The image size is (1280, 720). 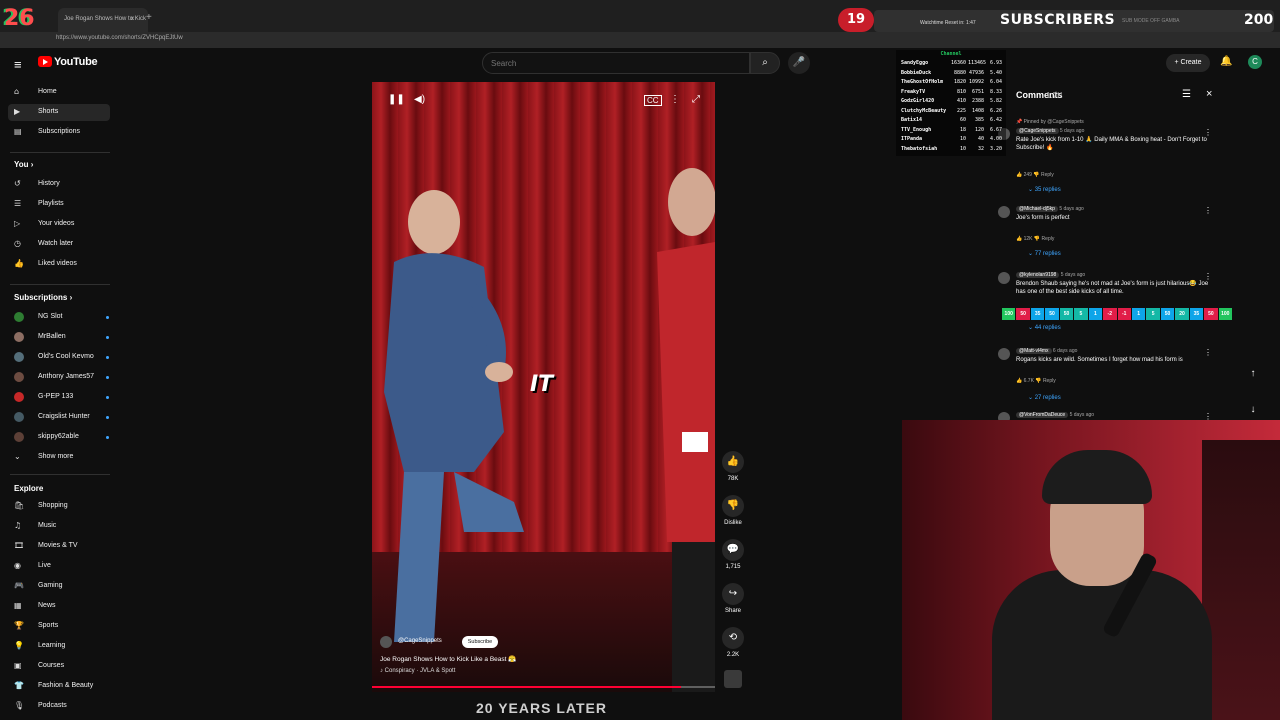 What do you see at coordinates (59, 132) in the screenshot?
I see `sidebar-item-subscriptions: ▤ Subscriptions` at bounding box center [59, 132].